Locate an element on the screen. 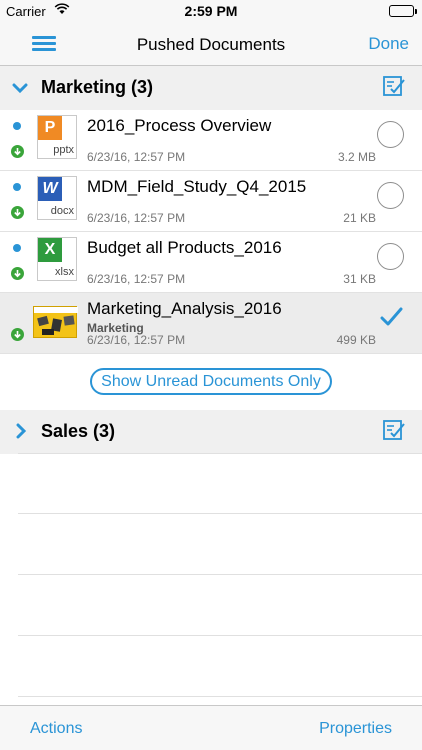  chevron-down-icon is located at coordinates (20, 88).